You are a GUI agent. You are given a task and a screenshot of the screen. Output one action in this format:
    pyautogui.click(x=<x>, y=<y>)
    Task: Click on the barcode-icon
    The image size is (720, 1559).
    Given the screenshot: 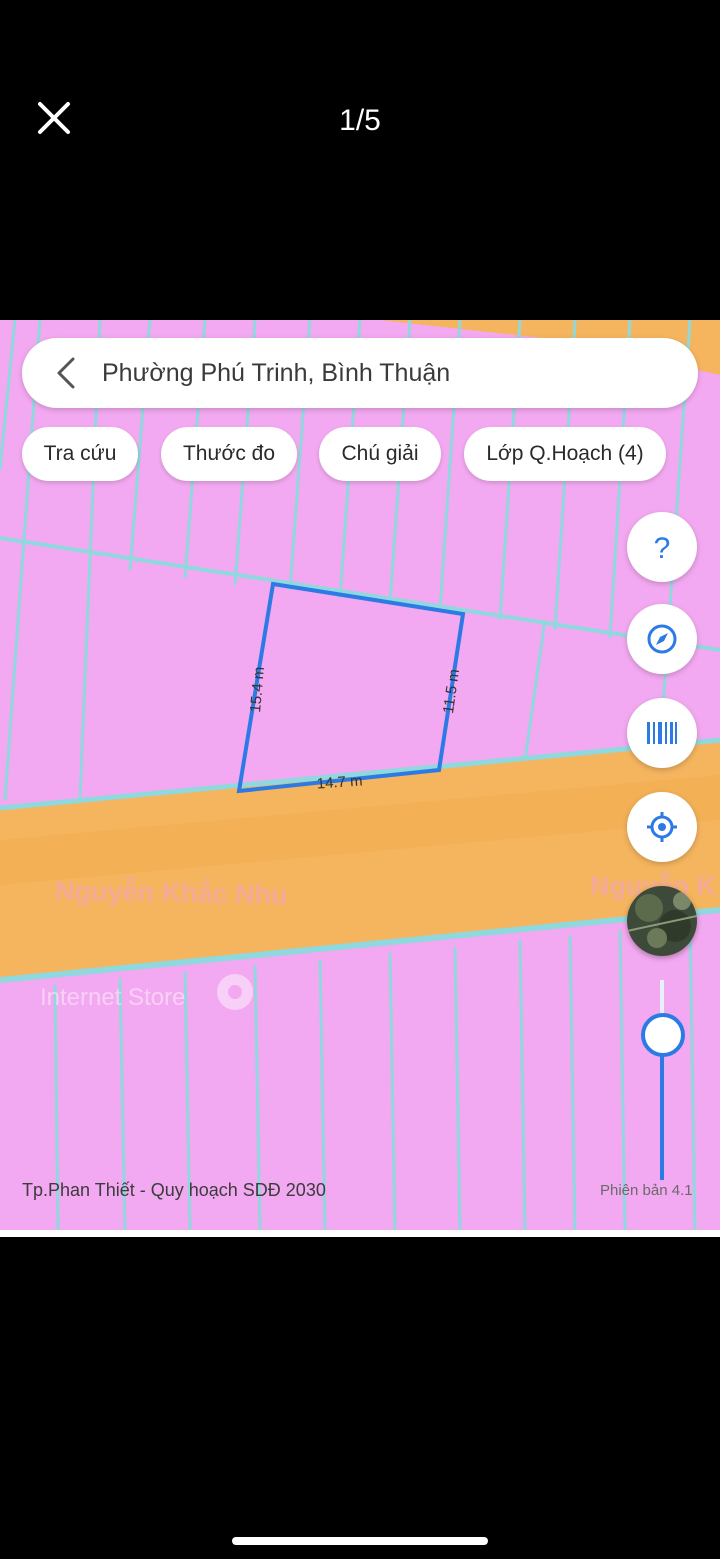 What is the action you would take?
    pyautogui.click(x=662, y=733)
    